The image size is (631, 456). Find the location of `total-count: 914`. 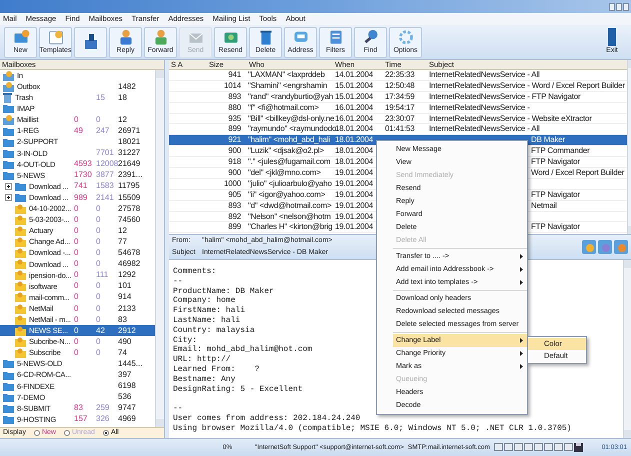

total-count: 914 is located at coordinates (125, 297).